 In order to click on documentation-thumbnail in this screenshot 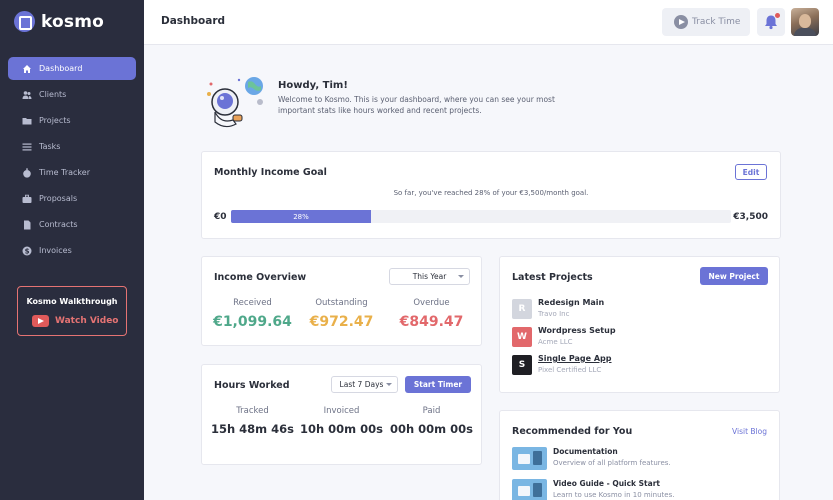, I will do `click(529, 458)`.